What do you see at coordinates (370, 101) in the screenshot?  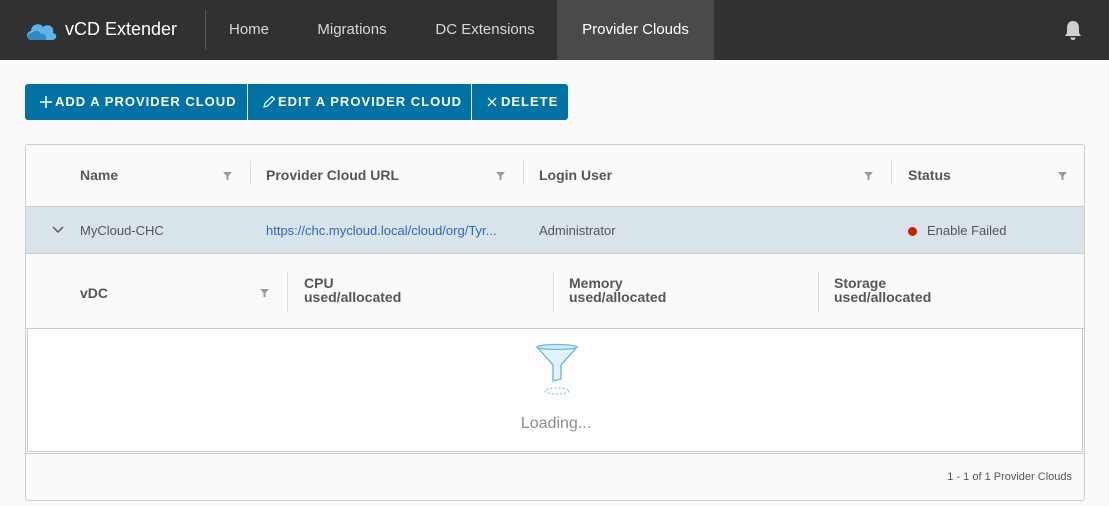 I see `edit-button-label: EDIT A PROVIDER CLOUD` at bounding box center [370, 101].